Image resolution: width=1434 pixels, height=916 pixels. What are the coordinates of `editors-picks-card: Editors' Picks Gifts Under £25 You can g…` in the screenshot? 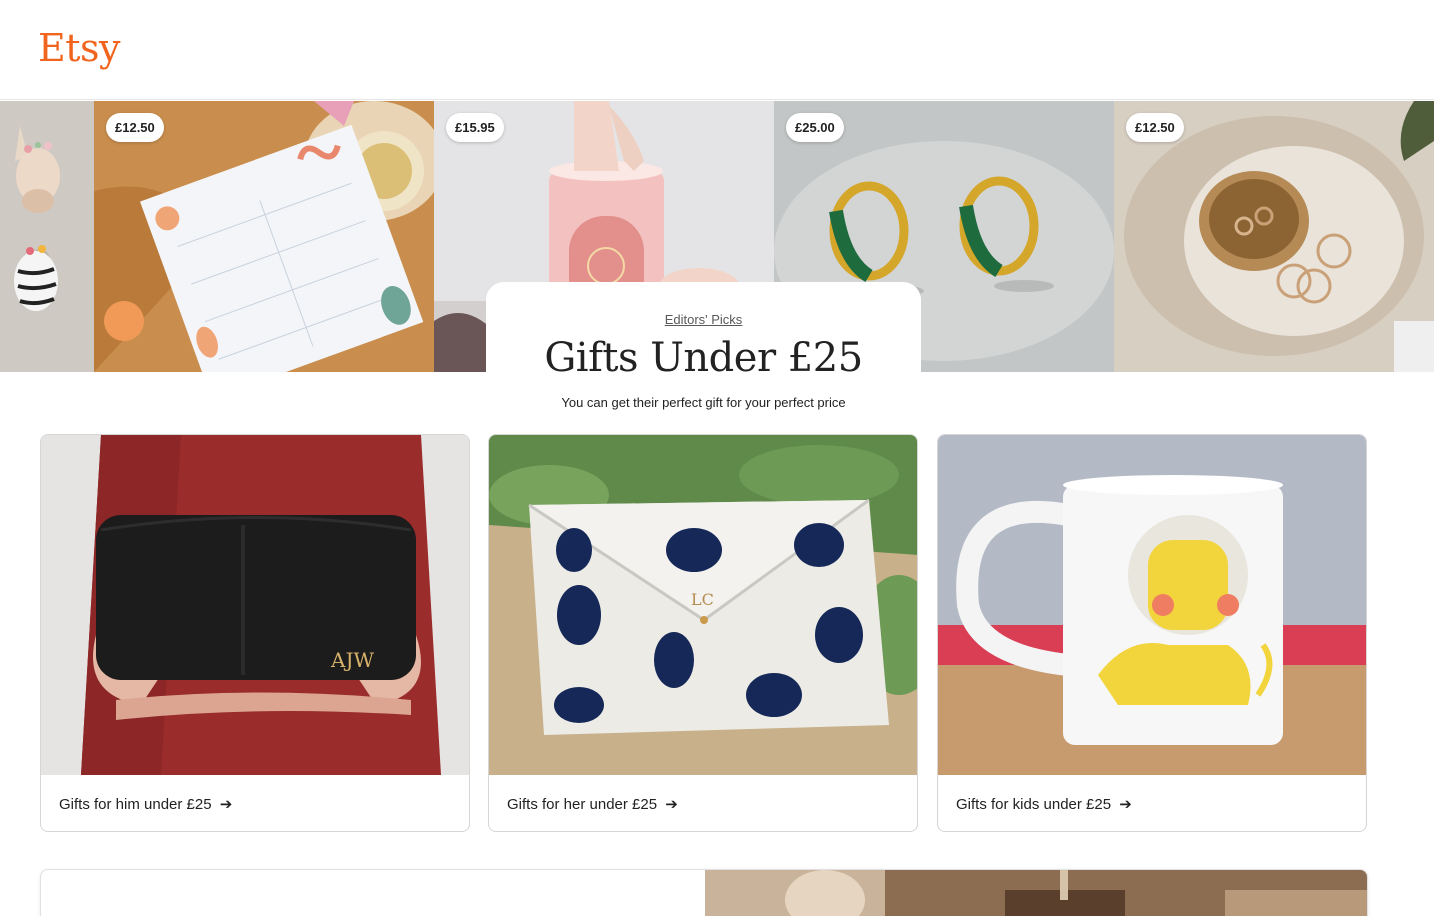 It's located at (703, 352).